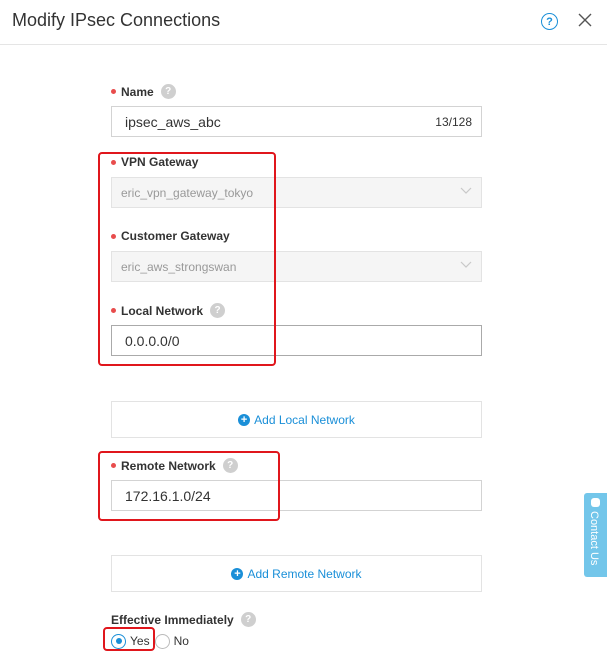 The width and height of the screenshot is (607, 660). Describe the element at coordinates (303, 22) in the screenshot. I see `dialog-header: Modify IPsec Connections ?` at that location.